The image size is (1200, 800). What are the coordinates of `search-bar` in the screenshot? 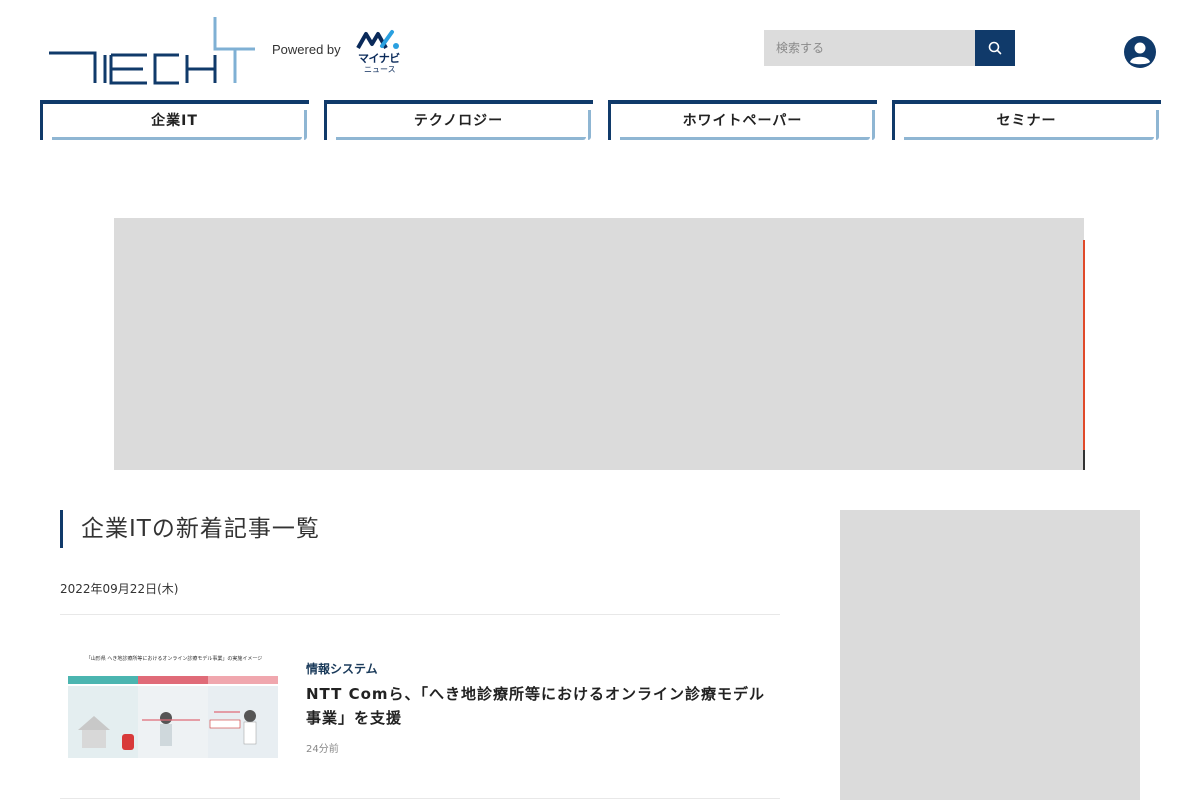 It's located at (890, 48).